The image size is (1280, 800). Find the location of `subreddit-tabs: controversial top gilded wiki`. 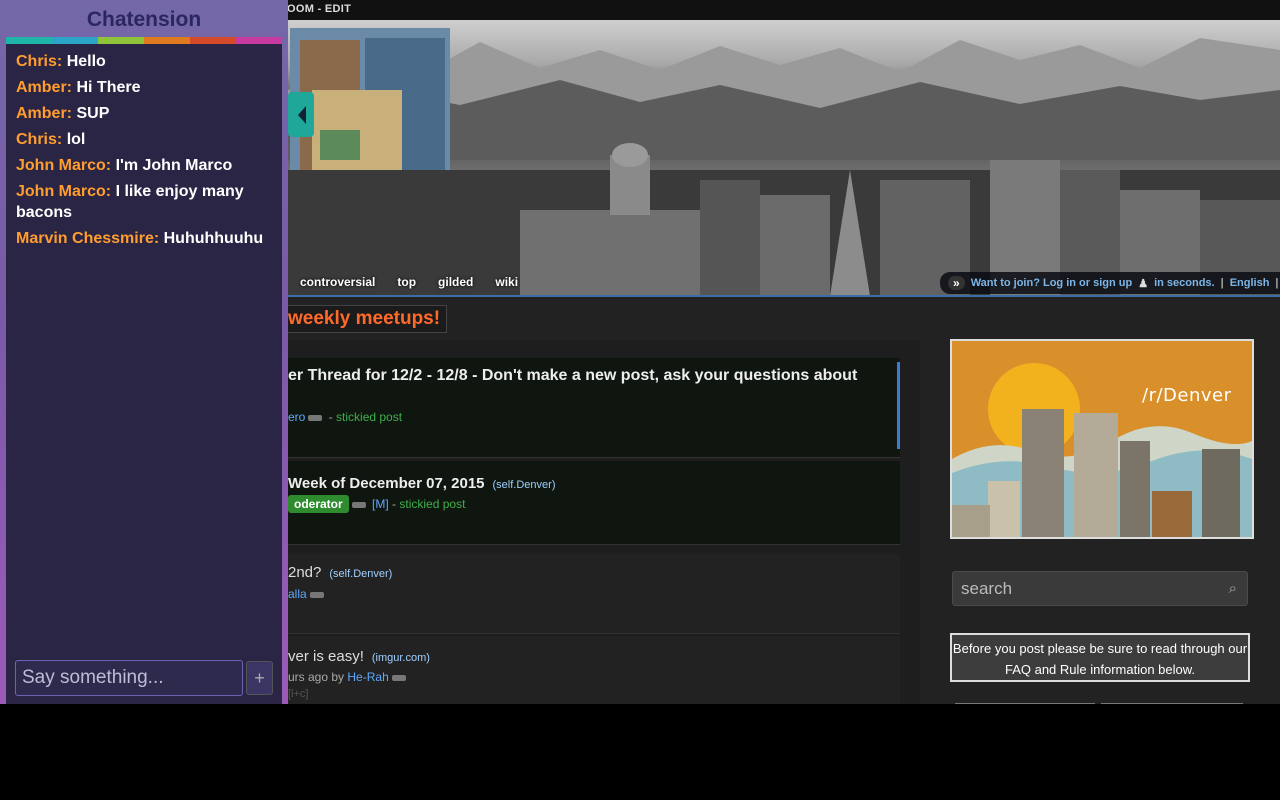

subreddit-tabs: controversial top gilded wiki is located at coordinates (409, 285).